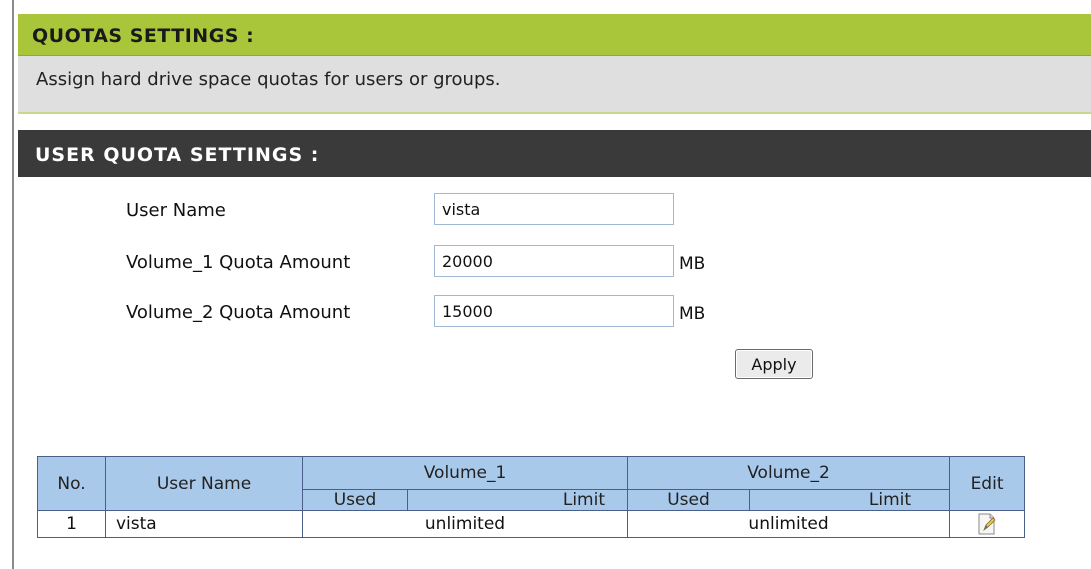 This screenshot has width=1091, height=569. Describe the element at coordinates (176, 210) in the screenshot. I see `user-name-label: User Name` at that location.